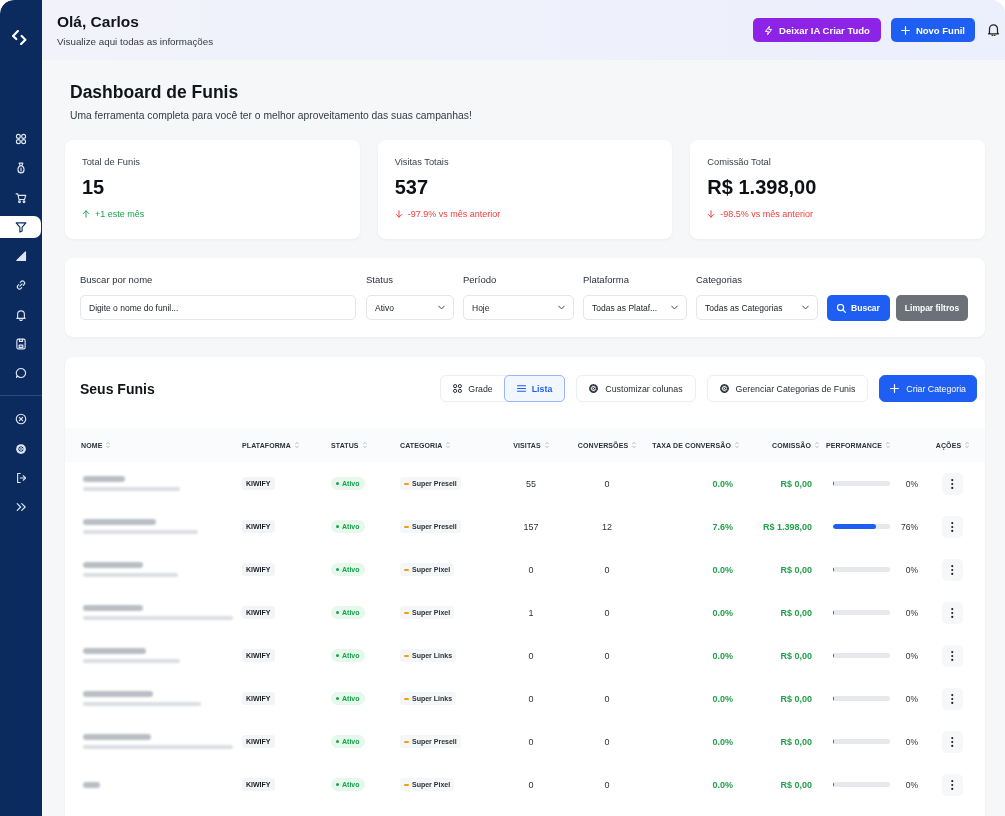 The height and width of the screenshot is (816, 1005). I want to click on toolbar-button: Customizar colunas, so click(636, 388).